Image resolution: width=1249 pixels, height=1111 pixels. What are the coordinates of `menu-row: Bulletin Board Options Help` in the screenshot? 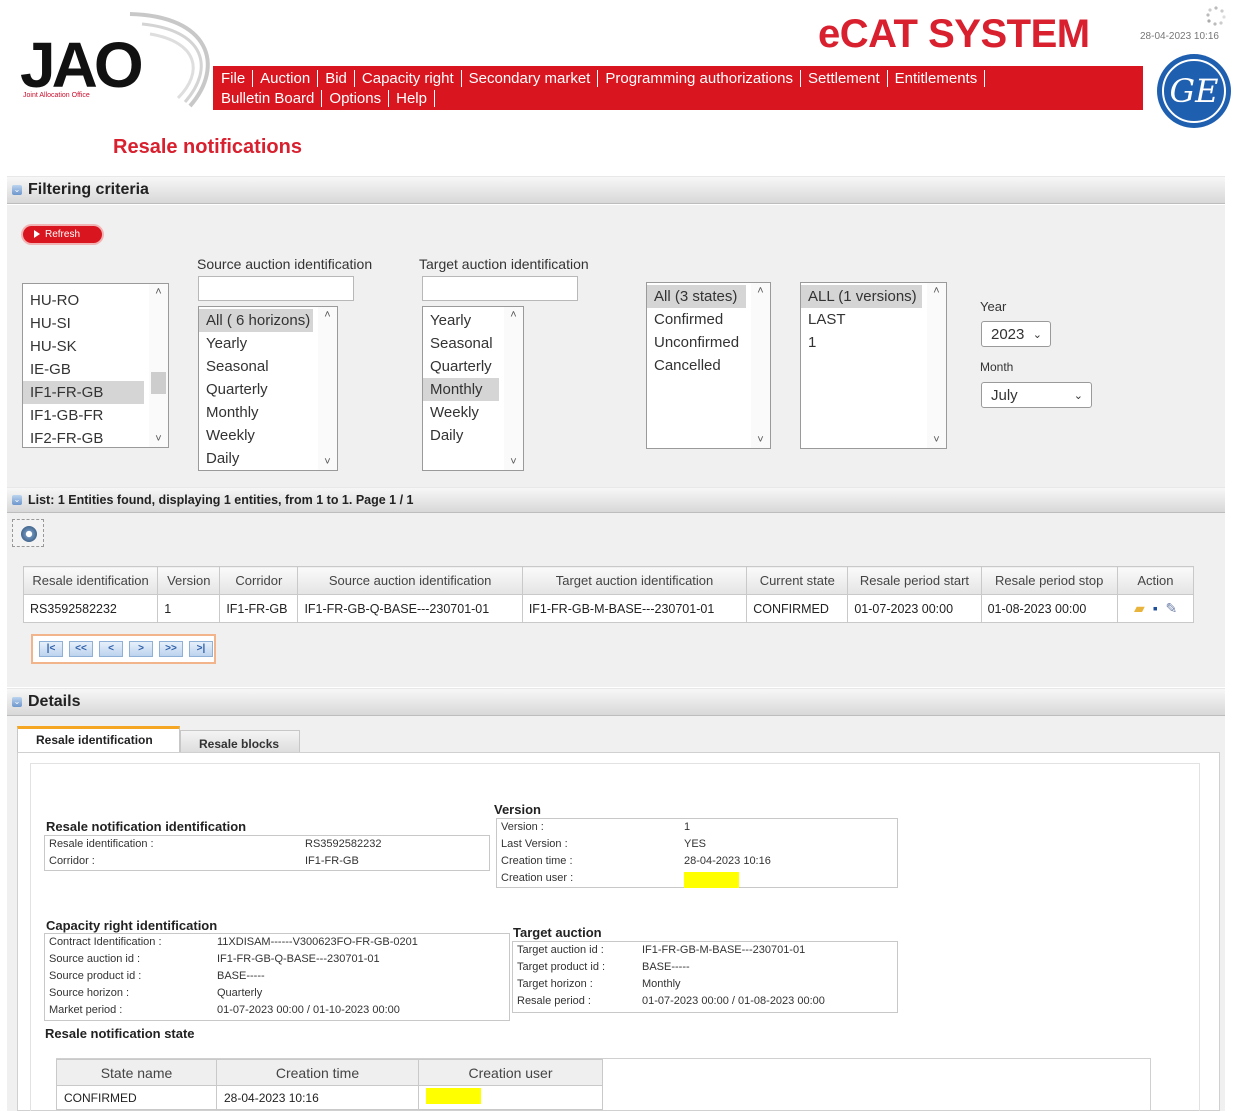 It's located at (678, 98).